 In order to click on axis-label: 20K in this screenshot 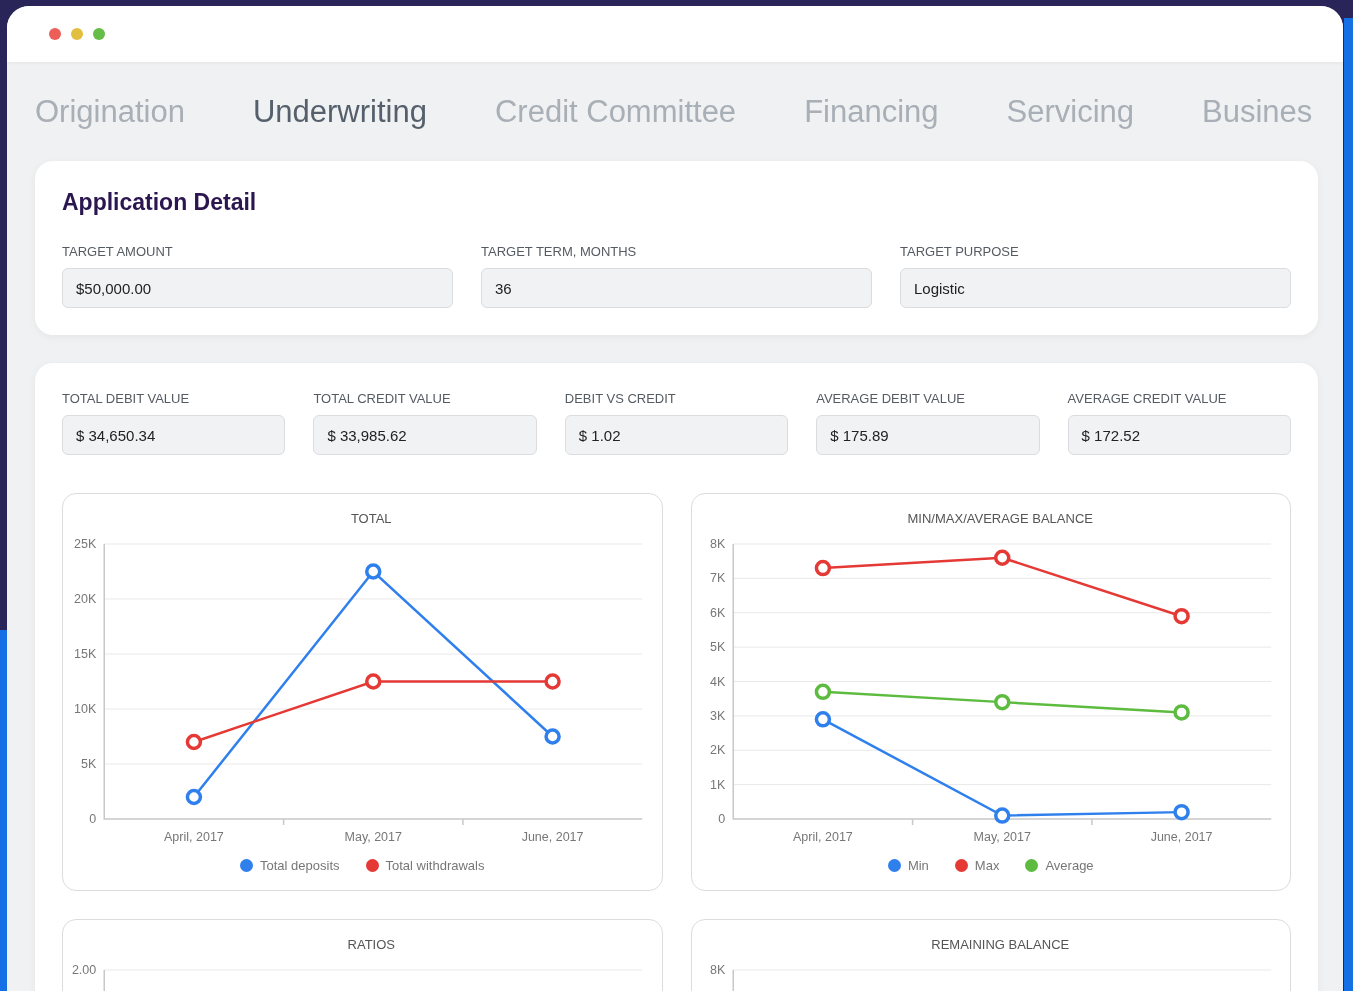, I will do `click(85, 599)`.